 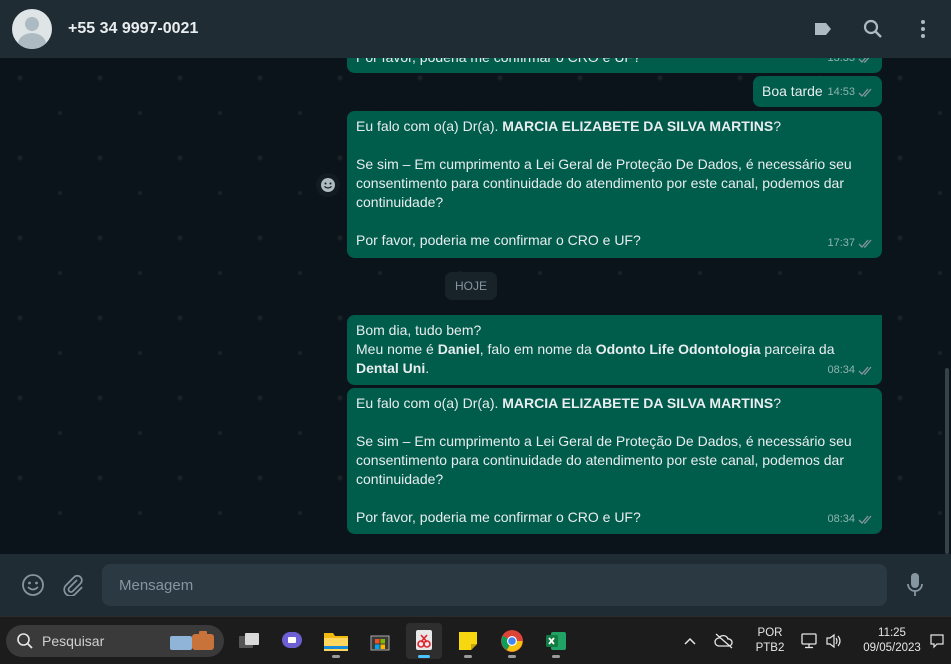 What do you see at coordinates (336, 641) in the screenshot?
I see `file-explorer-icon` at bounding box center [336, 641].